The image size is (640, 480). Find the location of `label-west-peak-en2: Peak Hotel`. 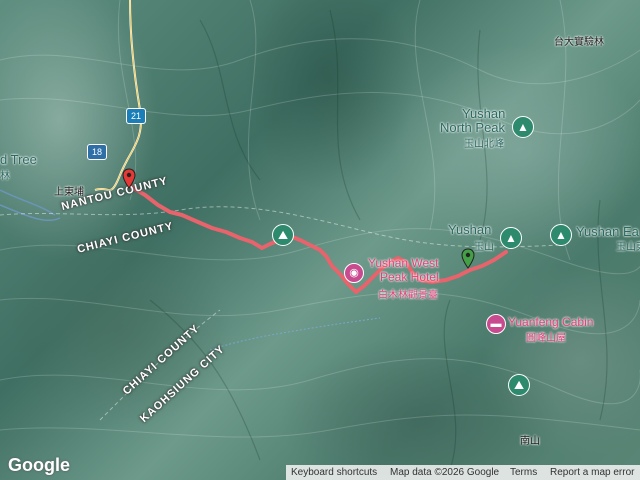

label-west-peak-en2: Peak Hotel is located at coordinates (409, 277).